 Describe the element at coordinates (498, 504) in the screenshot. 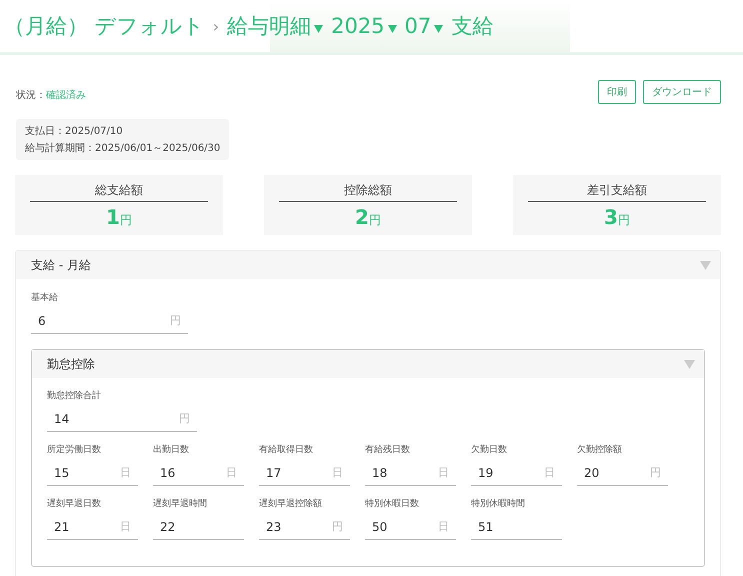

I see `field-label: 特別休暇時間` at that location.